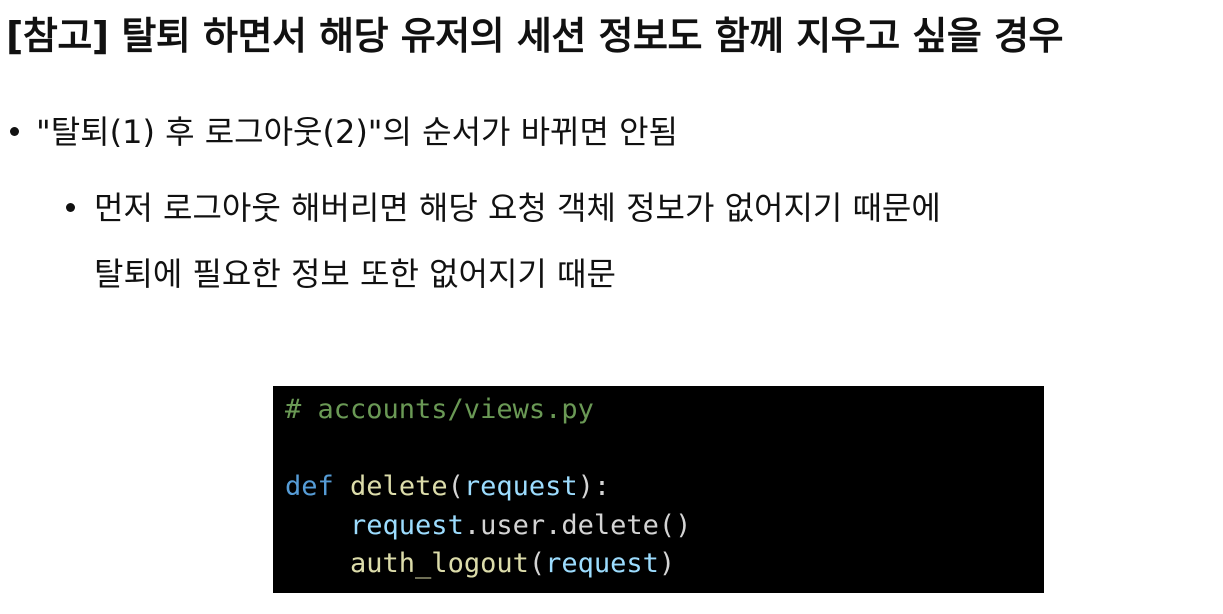 The height and width of the screenshot is (614, 1223). I want to click on code-line-comment: # accounts/views.py, so click(664, 410).